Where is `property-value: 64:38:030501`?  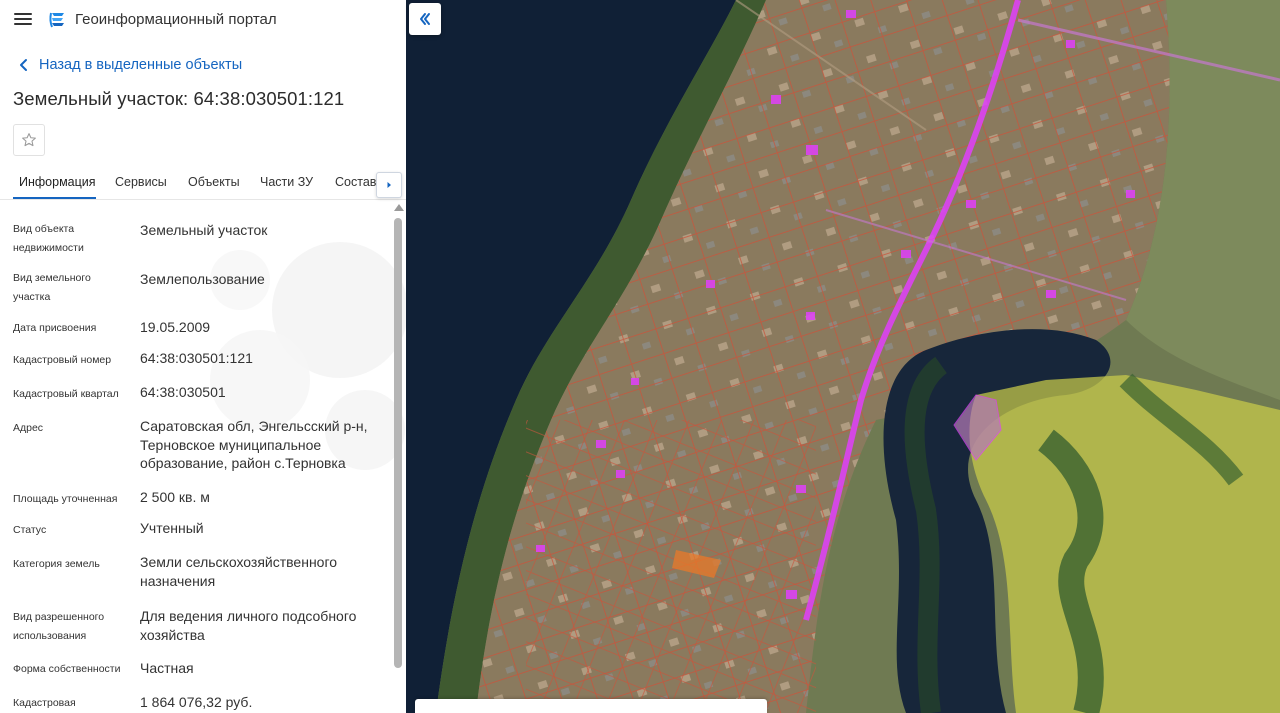
property-value: 64:38:030501 is located at coordinates (183, 392).